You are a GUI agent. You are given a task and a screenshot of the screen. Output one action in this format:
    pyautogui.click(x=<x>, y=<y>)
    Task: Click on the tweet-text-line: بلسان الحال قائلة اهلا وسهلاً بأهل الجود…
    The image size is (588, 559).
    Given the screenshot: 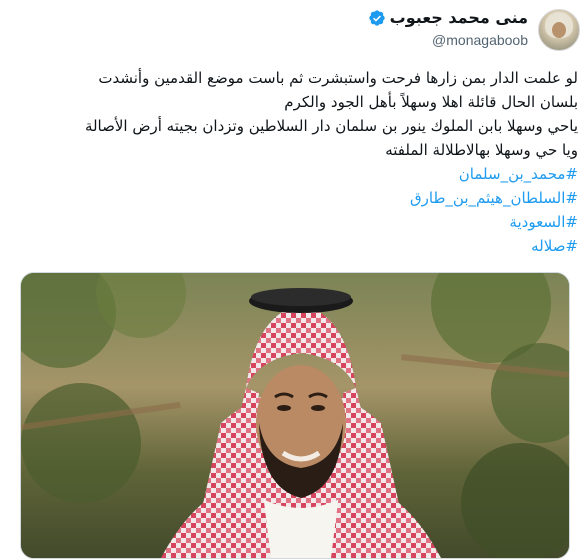 What is the action you would take?
    pyautogui.click(x=431, y=102)
    